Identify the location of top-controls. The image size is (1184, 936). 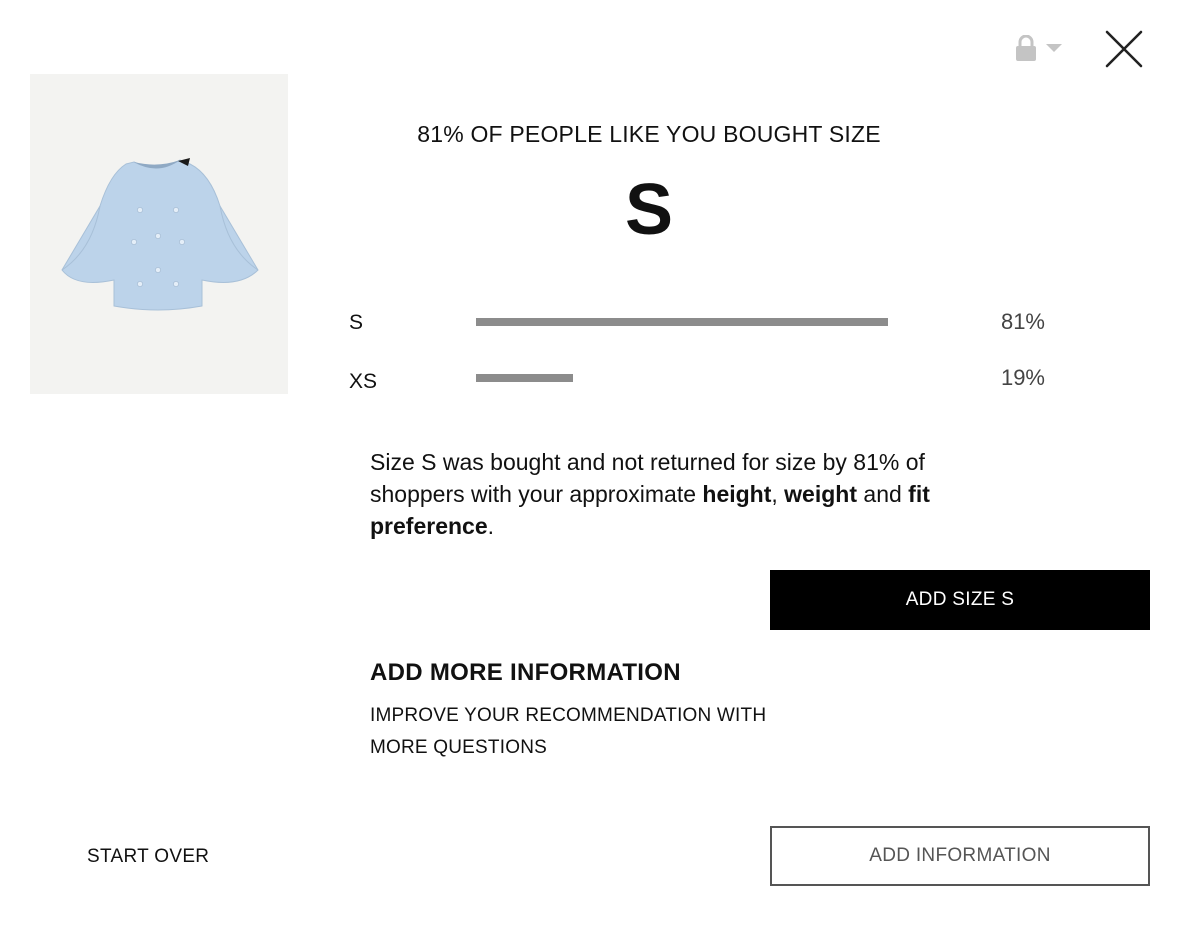
(1079, 48).